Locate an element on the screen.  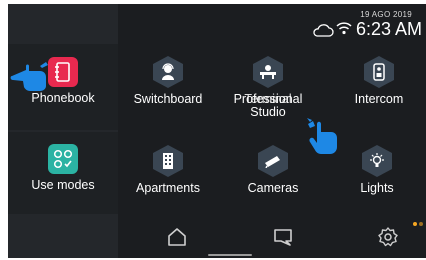
status-bar: 19 AGO 2019 6:23 AM is located at coordinates (362, 25).